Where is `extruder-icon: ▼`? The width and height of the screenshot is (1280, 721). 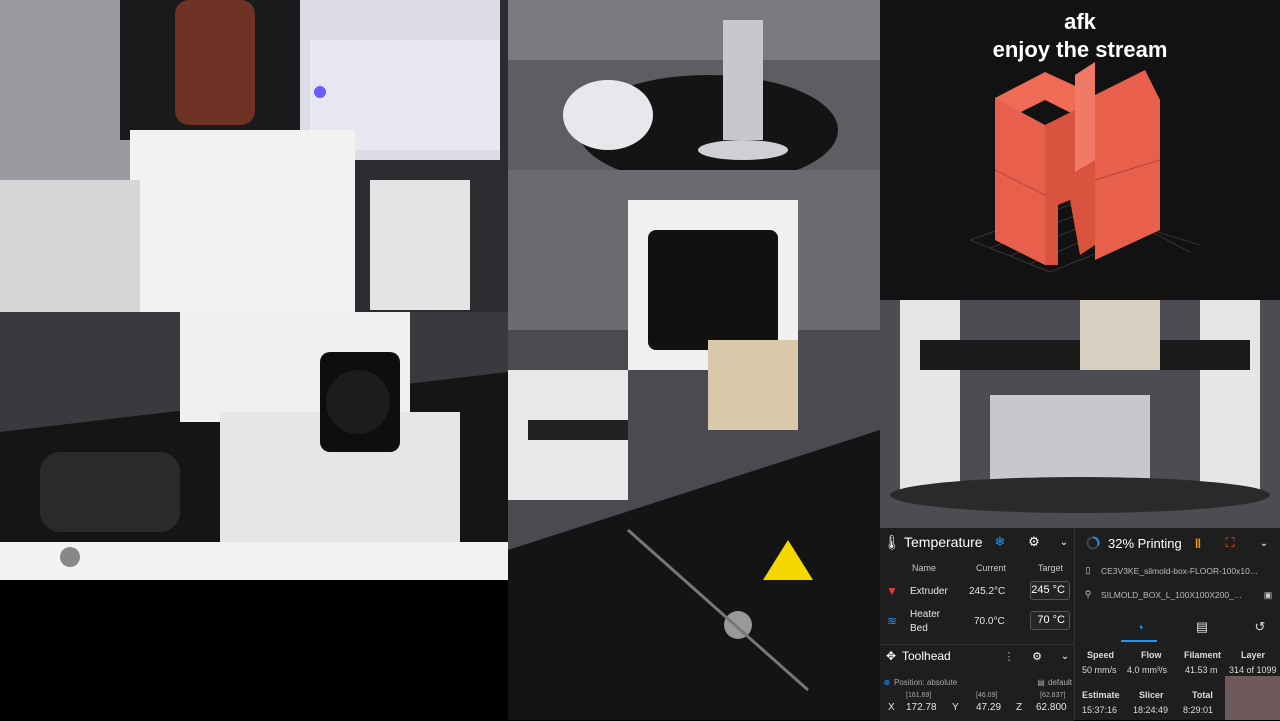 extruder-icon: ▼ is located at coordinates (892, 591).